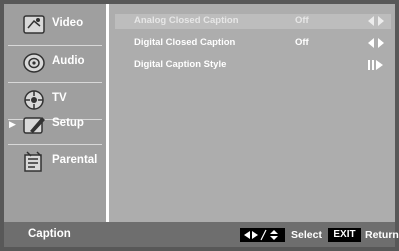 Image resolution: width=399 pixels, height=251 pixels. Describe the element at coordinates (186, 20) in the screenshot. I see `option-label: Analog Closed Caption` at that location.